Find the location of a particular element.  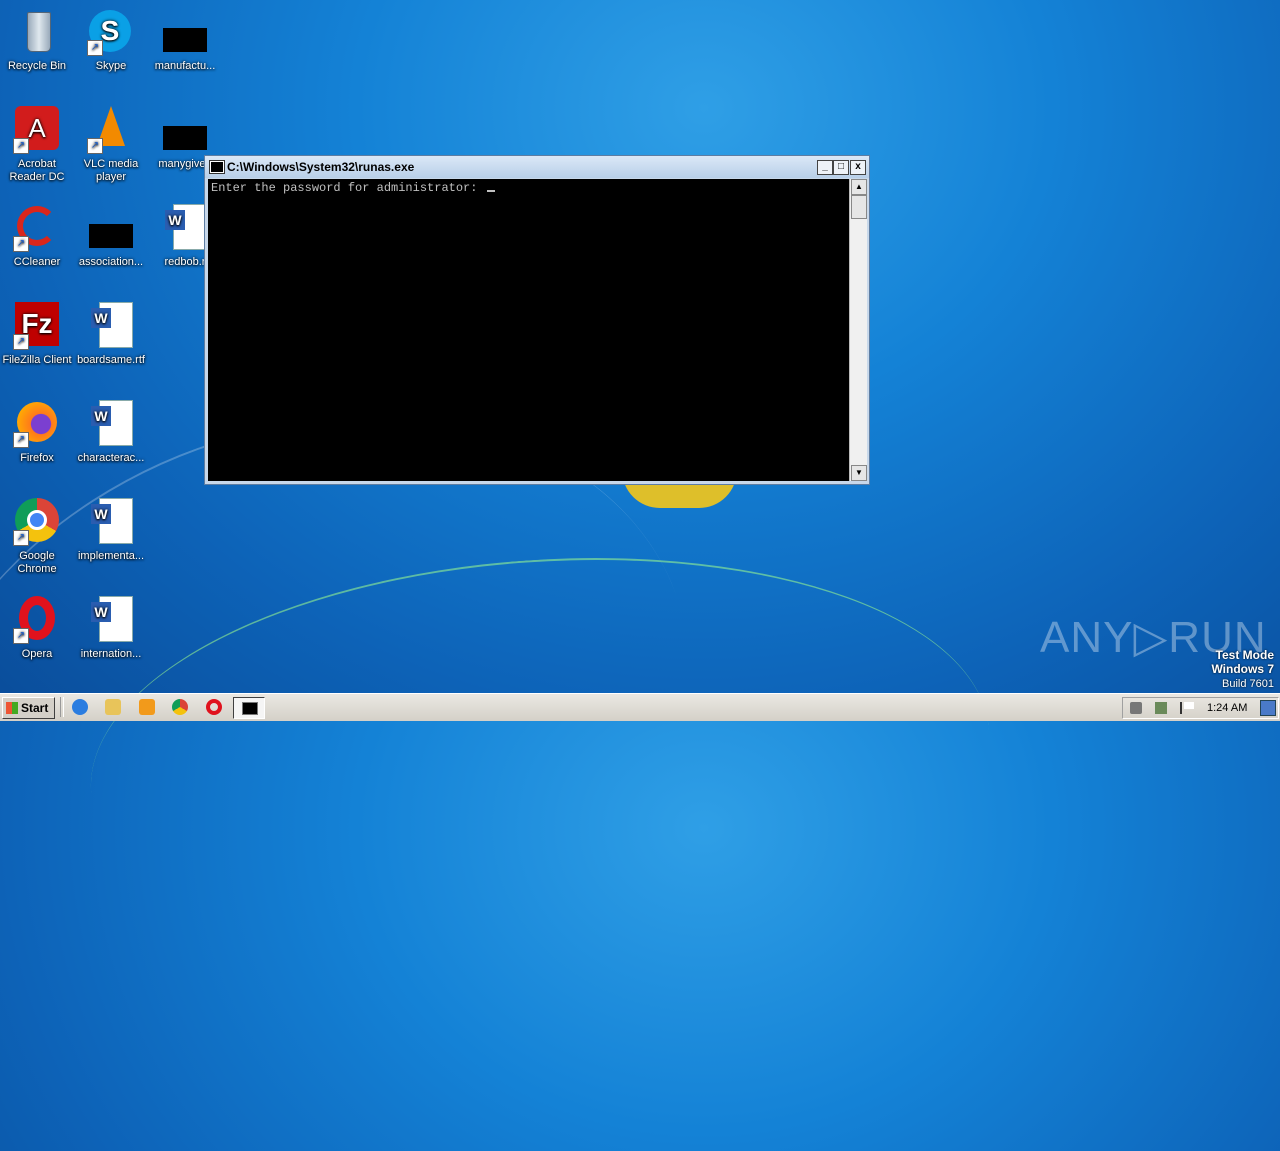

quicklaunch-divider is located at coordinates (62, 707).